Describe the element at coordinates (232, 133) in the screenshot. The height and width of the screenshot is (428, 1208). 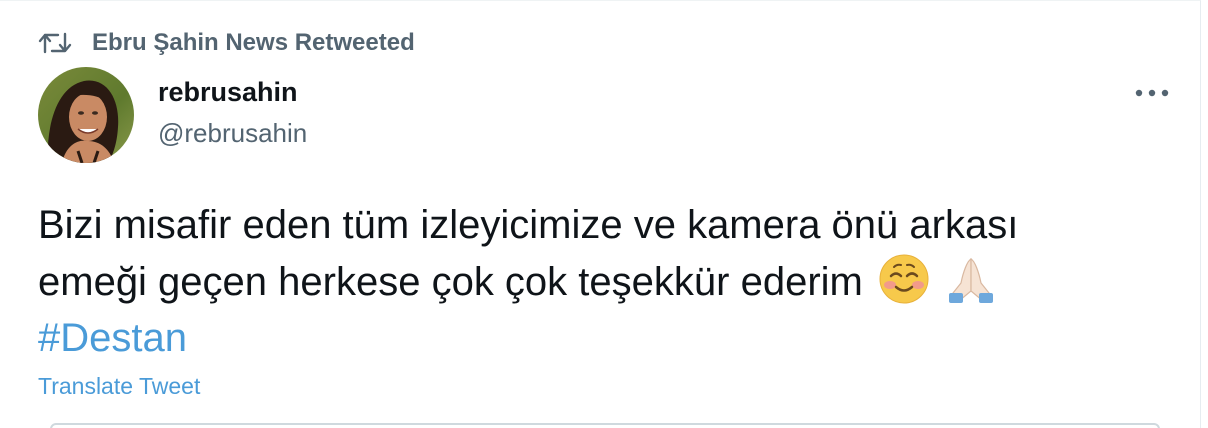
I see `author-handle: @rebrusahin` at that location.